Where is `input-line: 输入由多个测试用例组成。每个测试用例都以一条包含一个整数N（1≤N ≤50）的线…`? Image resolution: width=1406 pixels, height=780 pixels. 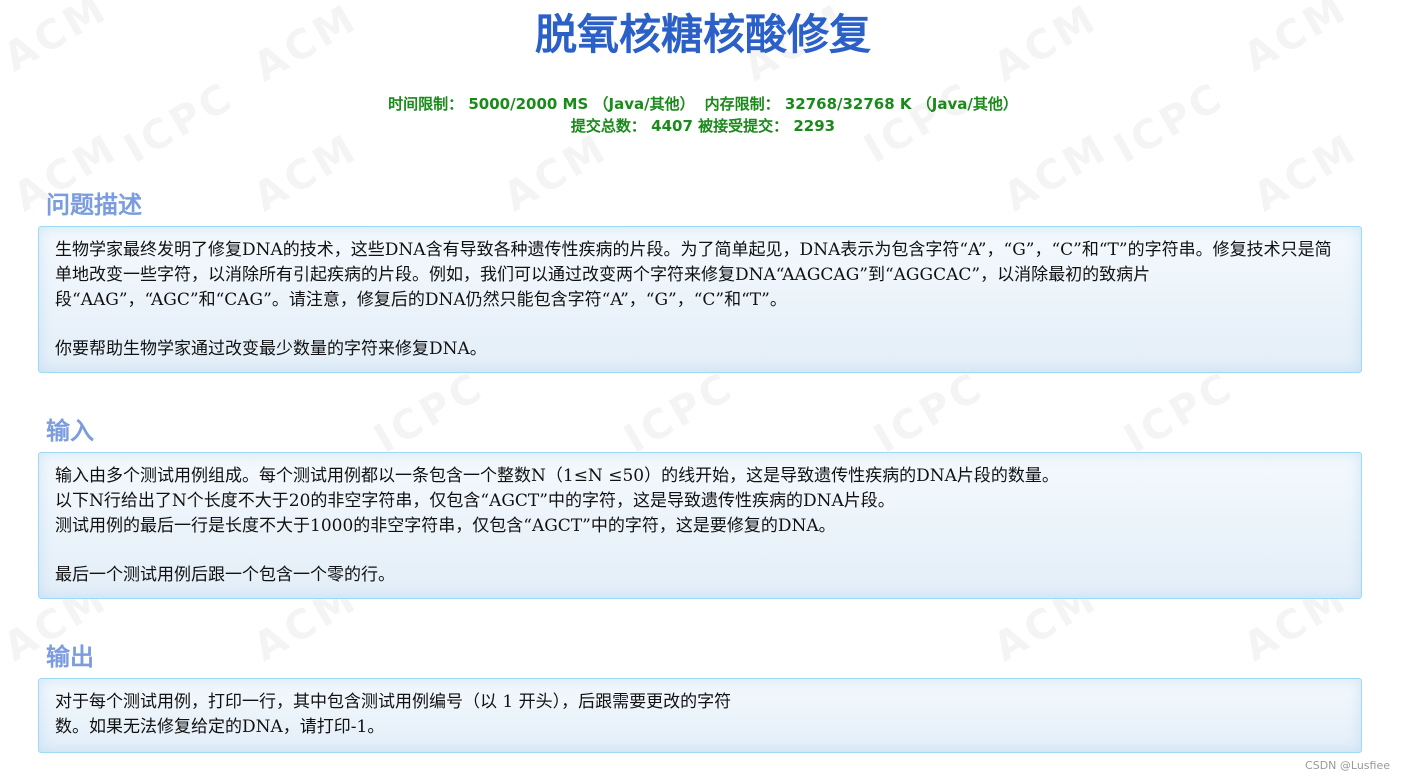
input-line: 输入由多个测试用例组成。每个测试用例都以一条包含一个整数N（1≤N ≤50）的线… is located at coordinates (557, 476).